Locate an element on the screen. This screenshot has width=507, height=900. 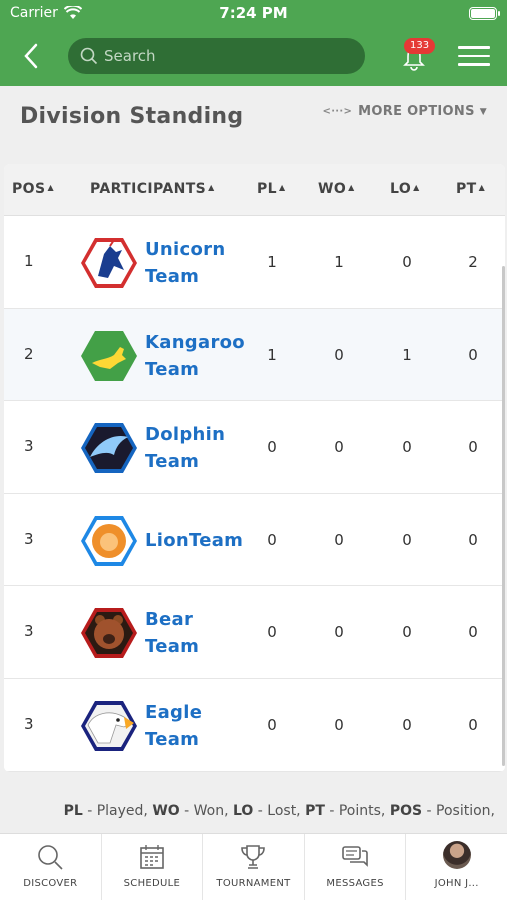
status-bar: Carrier 7:24 PM is located at coordinates (253, 14).